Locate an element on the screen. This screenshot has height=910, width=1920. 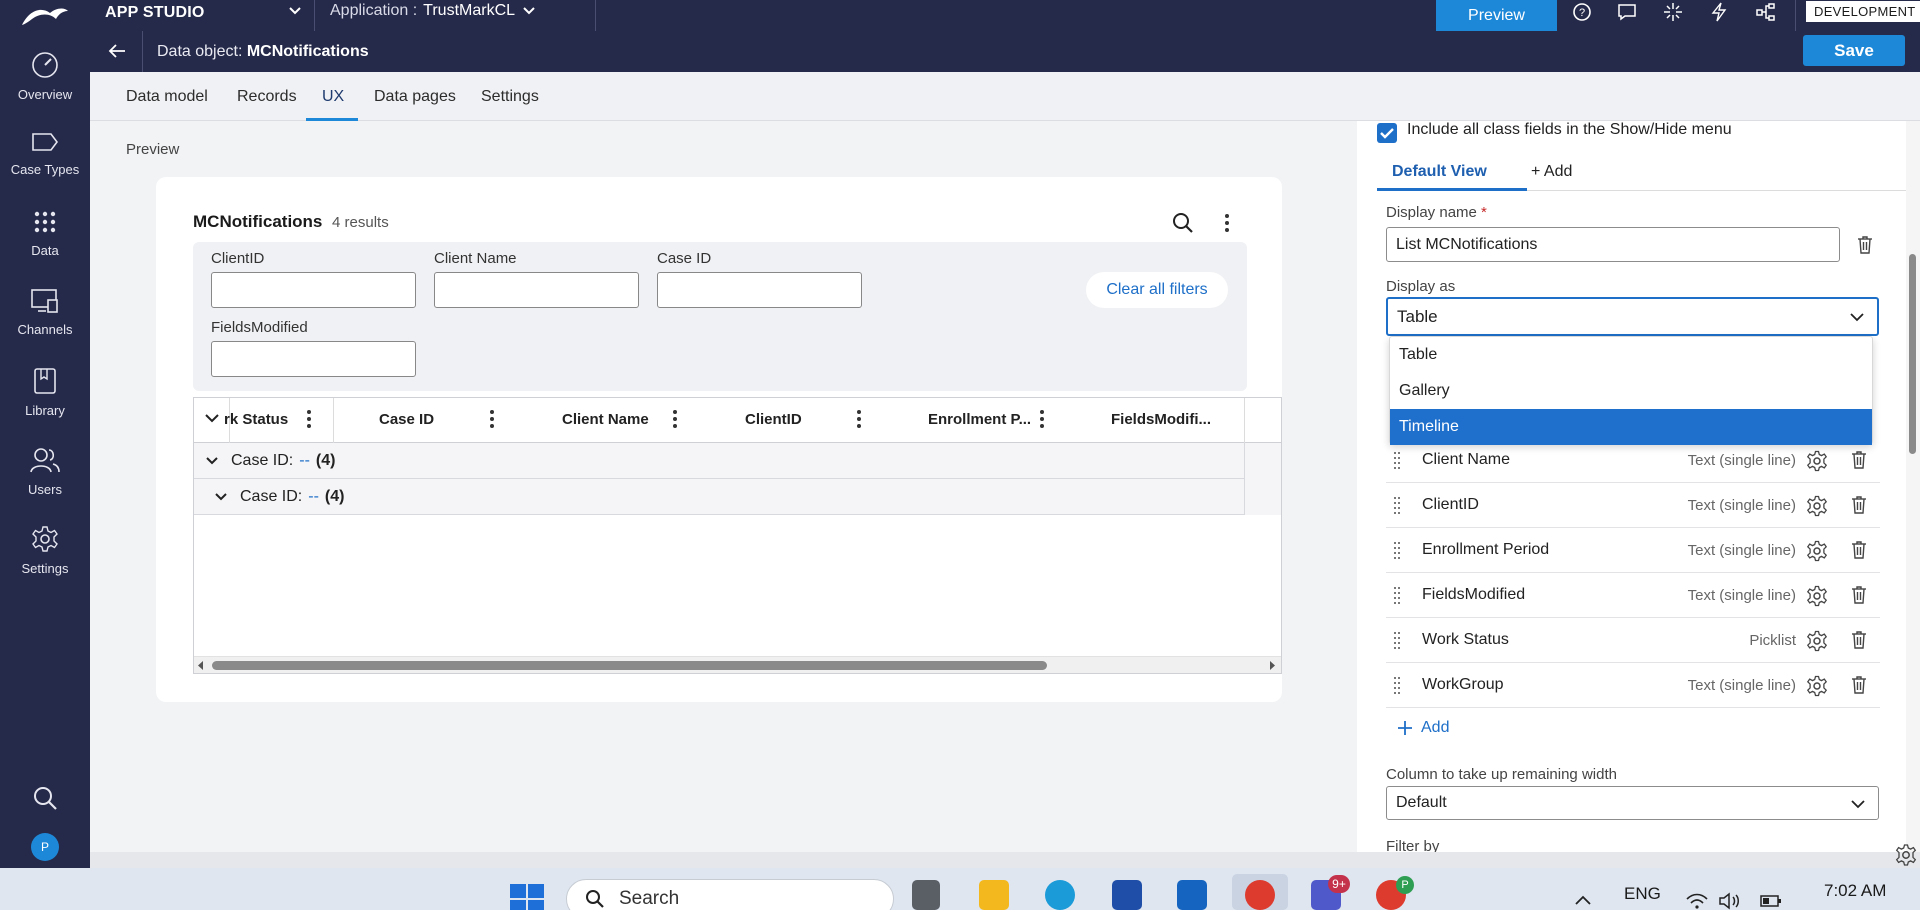
chat-icon is located at coordinates (1627, 12).